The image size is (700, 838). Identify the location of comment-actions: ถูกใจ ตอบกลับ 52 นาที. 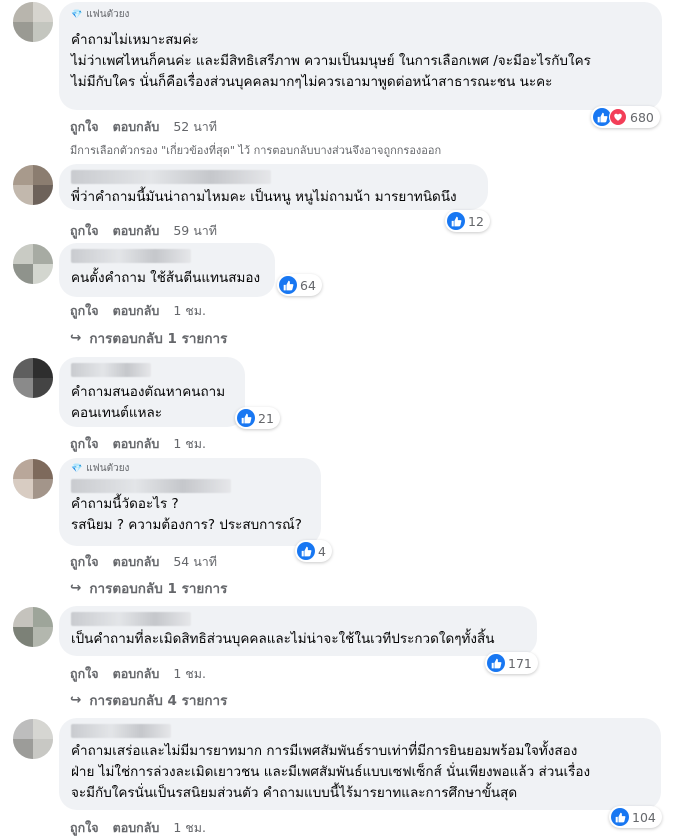
(143, 127).